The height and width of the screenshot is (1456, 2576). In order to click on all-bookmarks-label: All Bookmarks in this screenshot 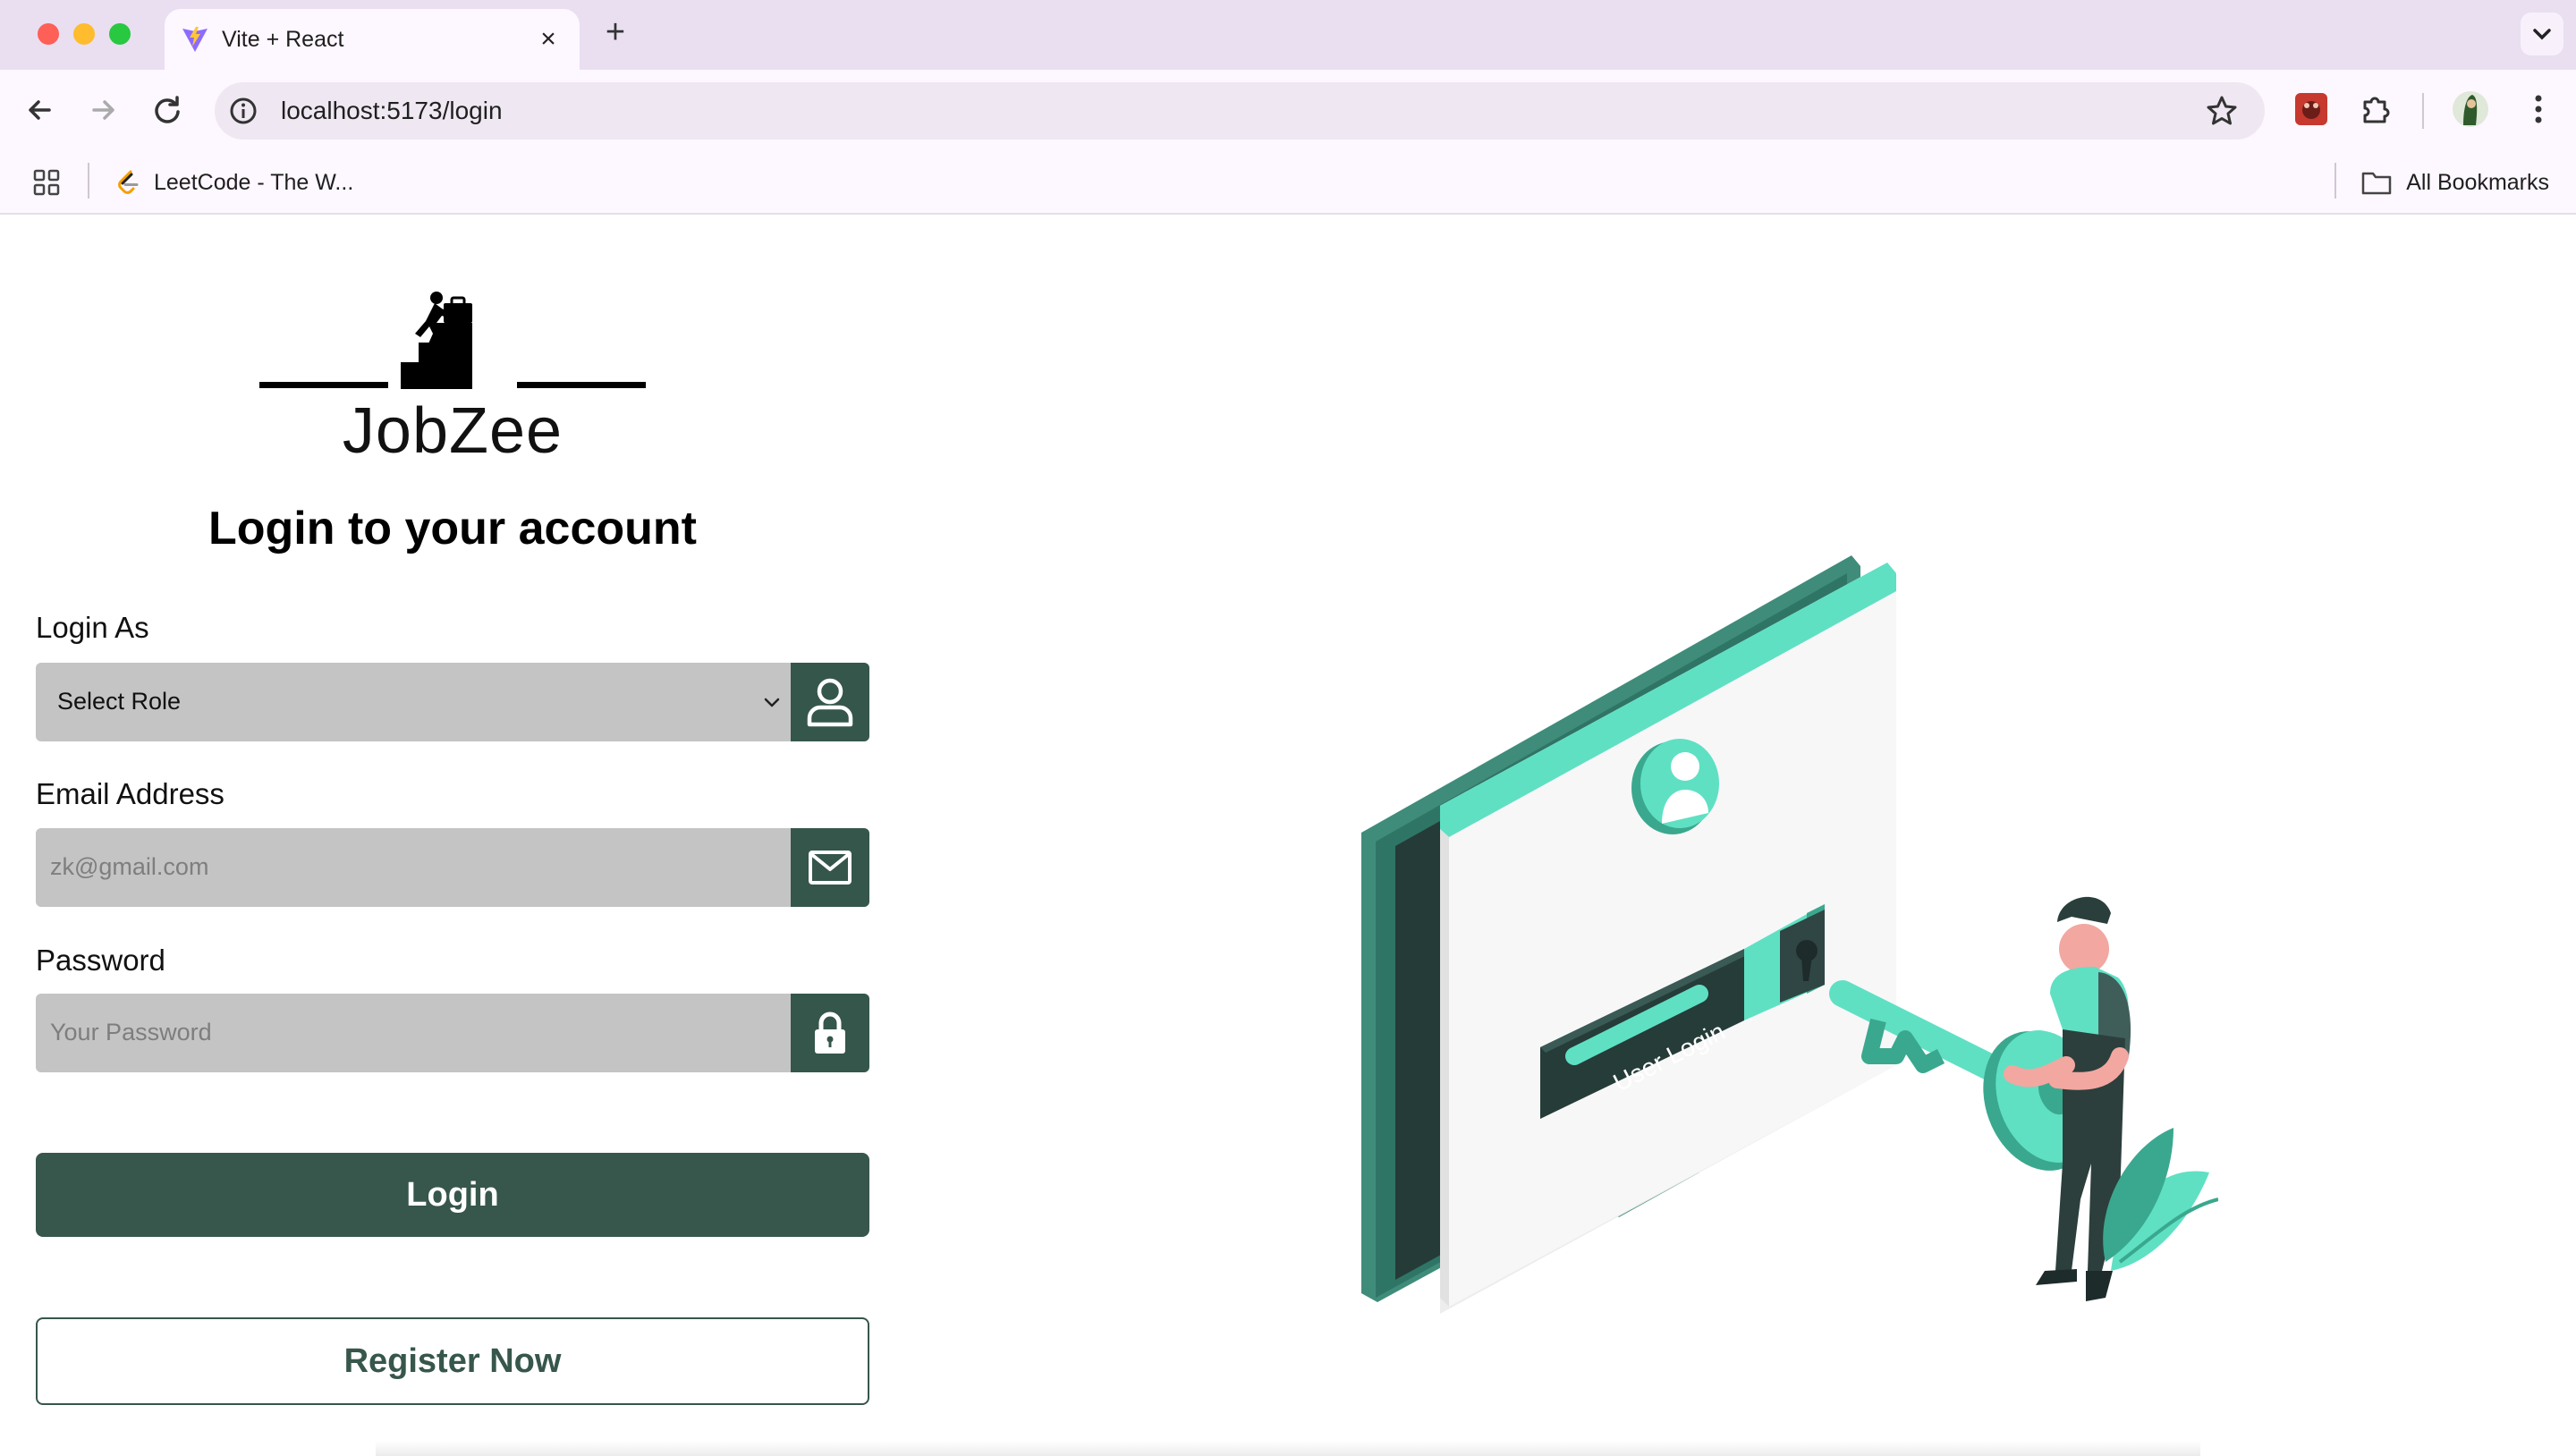, I will do `click(2477, 182)`.